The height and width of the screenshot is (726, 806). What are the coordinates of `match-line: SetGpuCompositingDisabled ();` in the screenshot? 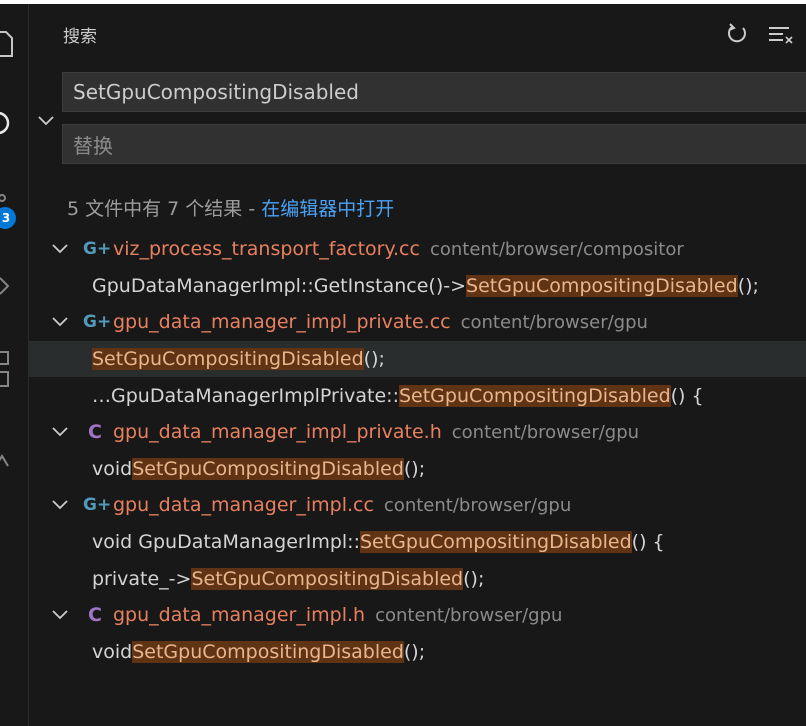 It's located at (417, 359).